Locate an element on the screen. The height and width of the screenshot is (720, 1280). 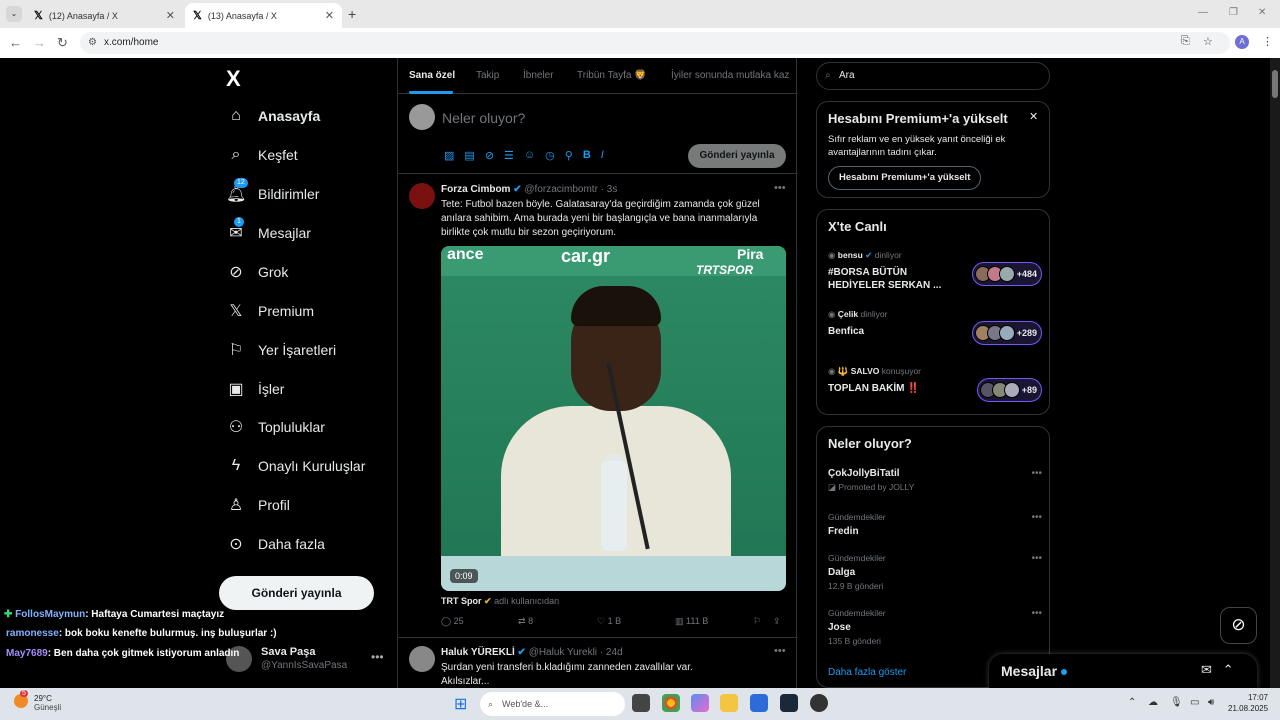
nav-more: ⊙ Daha fazla is located at coordinates (275, 544).